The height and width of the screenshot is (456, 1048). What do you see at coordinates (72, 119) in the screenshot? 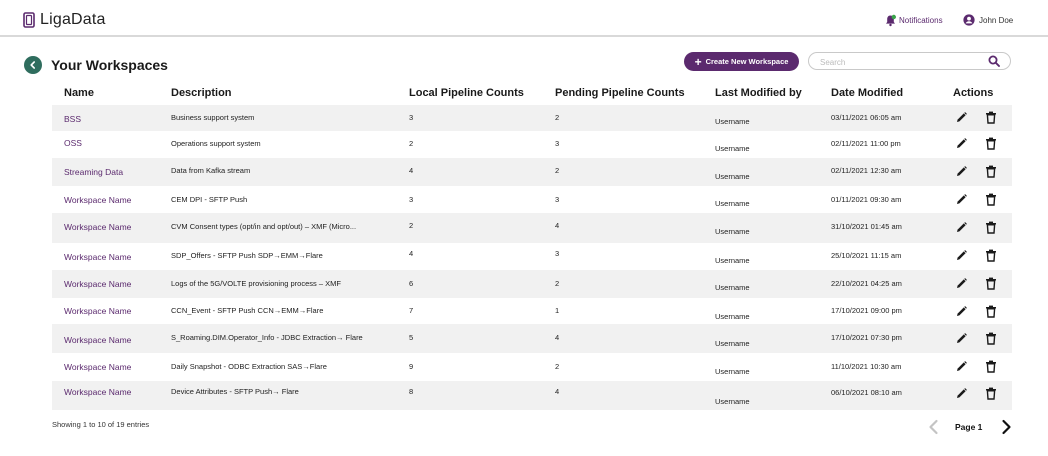
I see `workspace-name-link: BSS` at bounding box center [72, 119].